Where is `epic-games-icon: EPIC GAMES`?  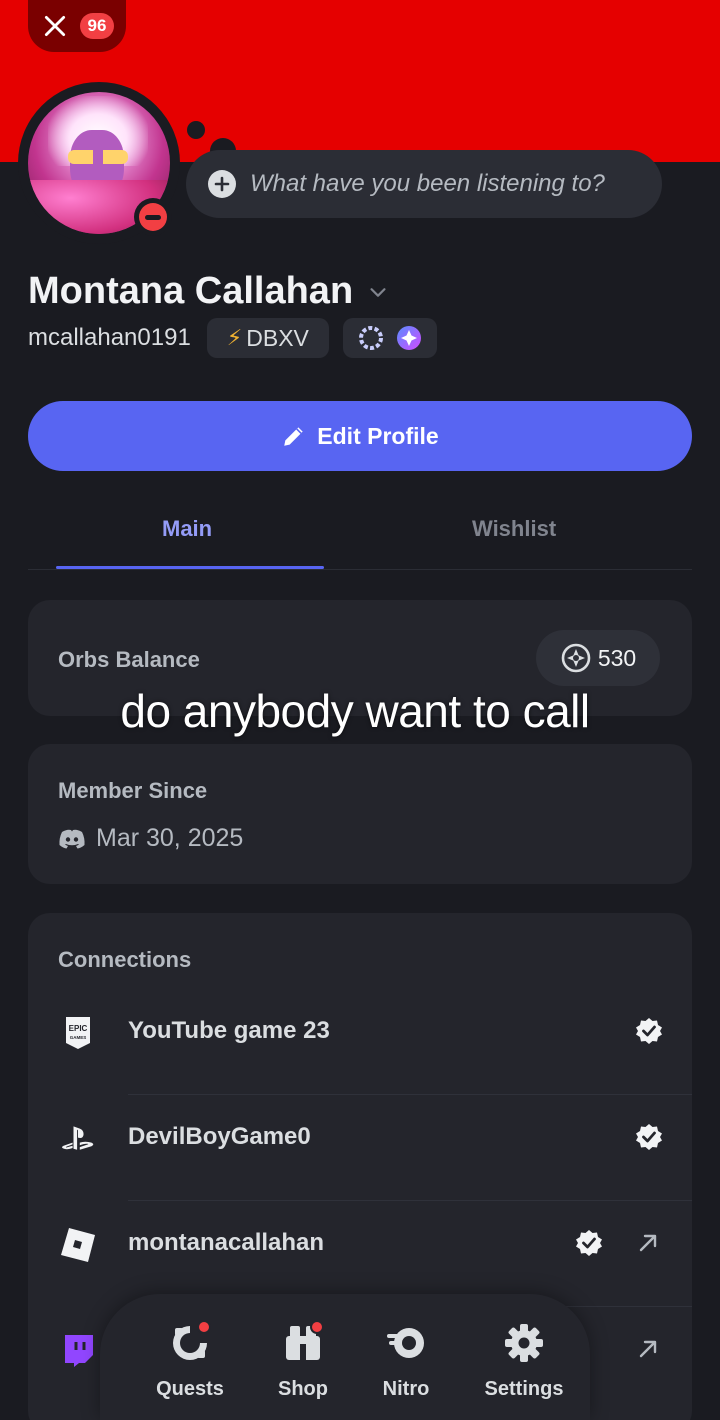 epic-games-icon: EPIC GAMES is located at coordinates (78, 1033).